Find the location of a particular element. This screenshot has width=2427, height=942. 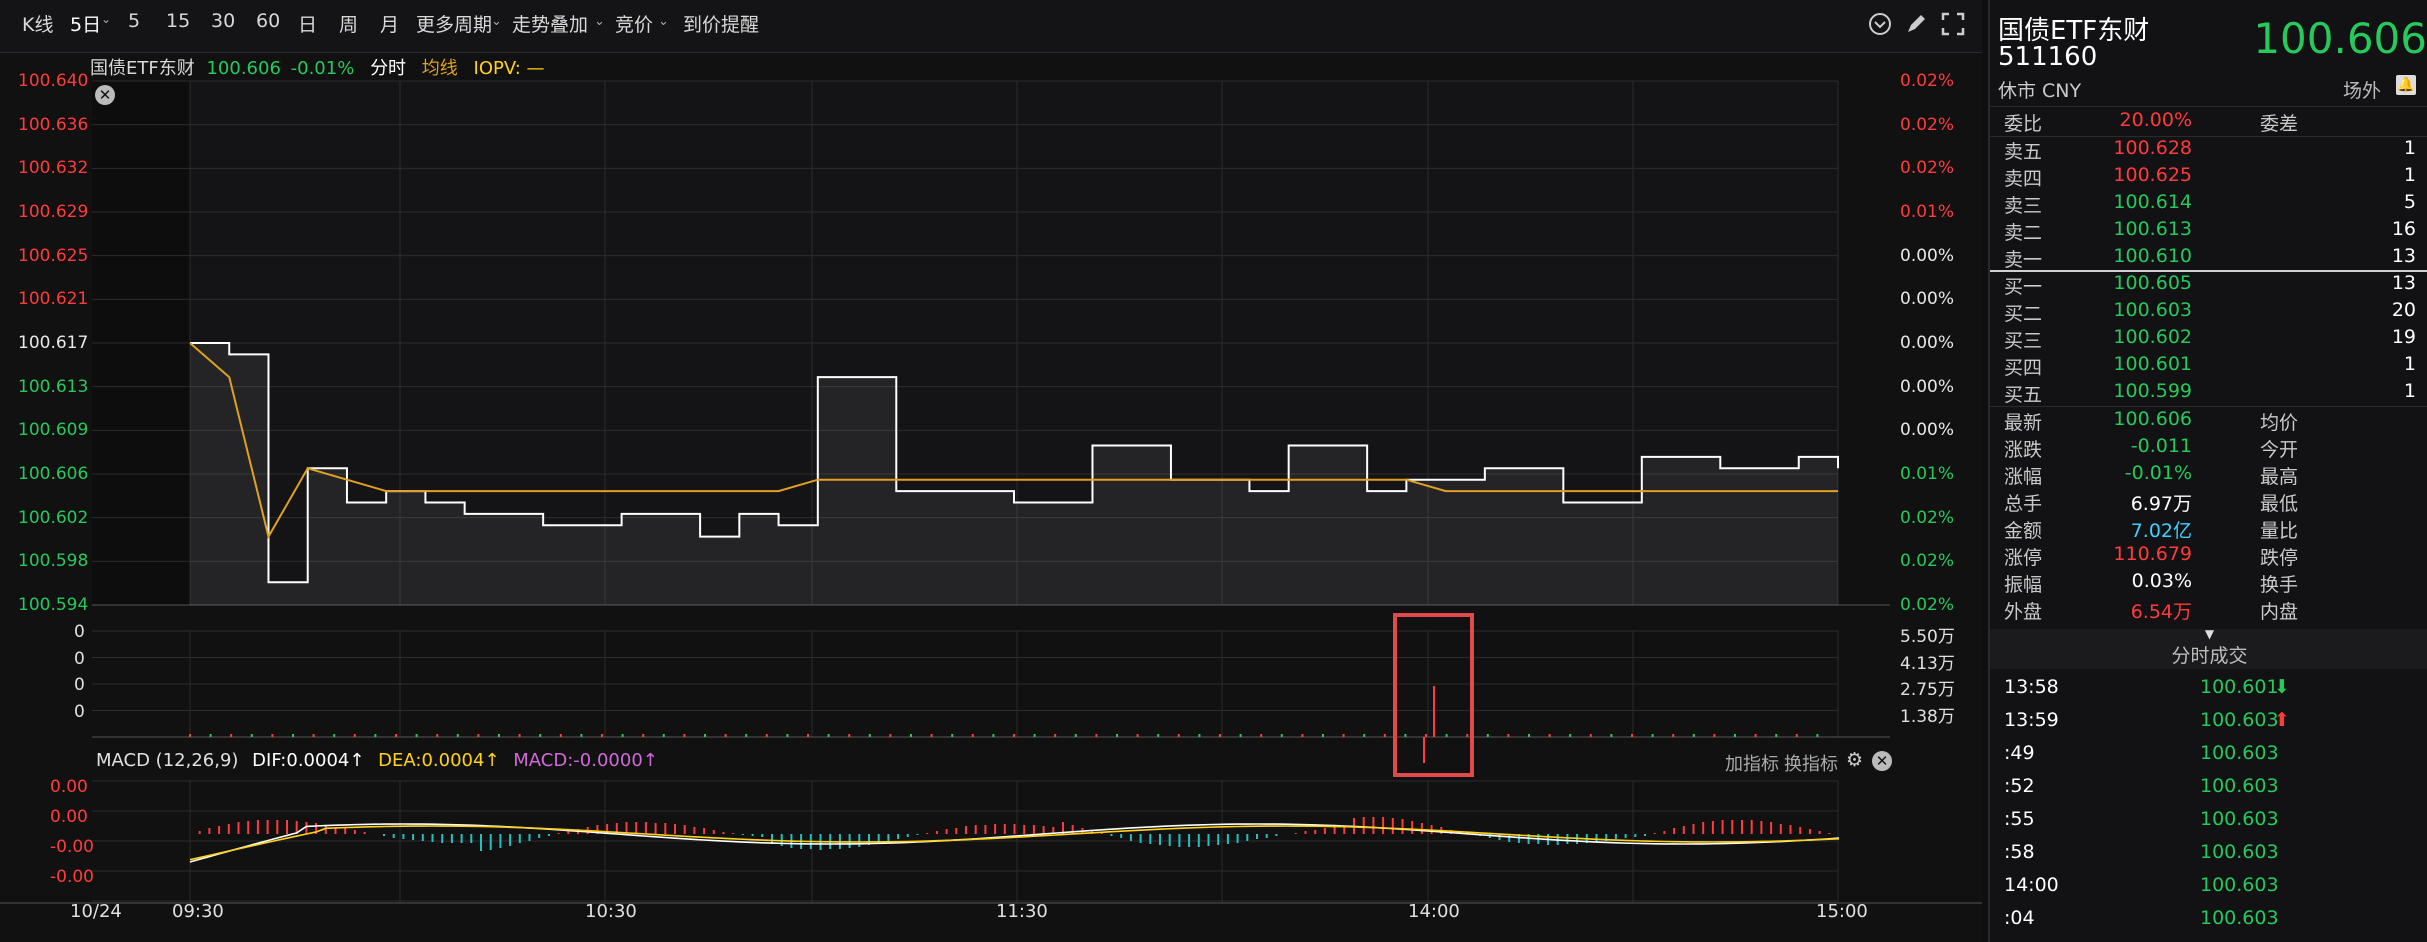

bid-row: 买一 100.605 13 is located at coordinates (2210, 285).